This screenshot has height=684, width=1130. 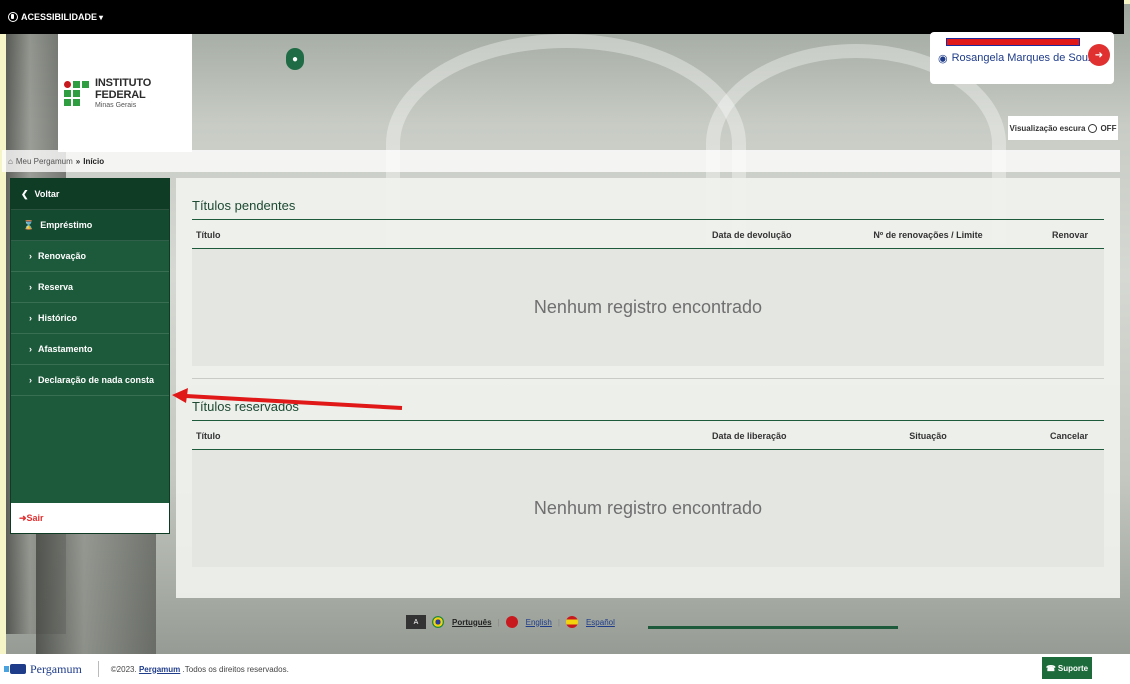 I want to click on notification-bell-icon: ●, so click(x=295, y=59).